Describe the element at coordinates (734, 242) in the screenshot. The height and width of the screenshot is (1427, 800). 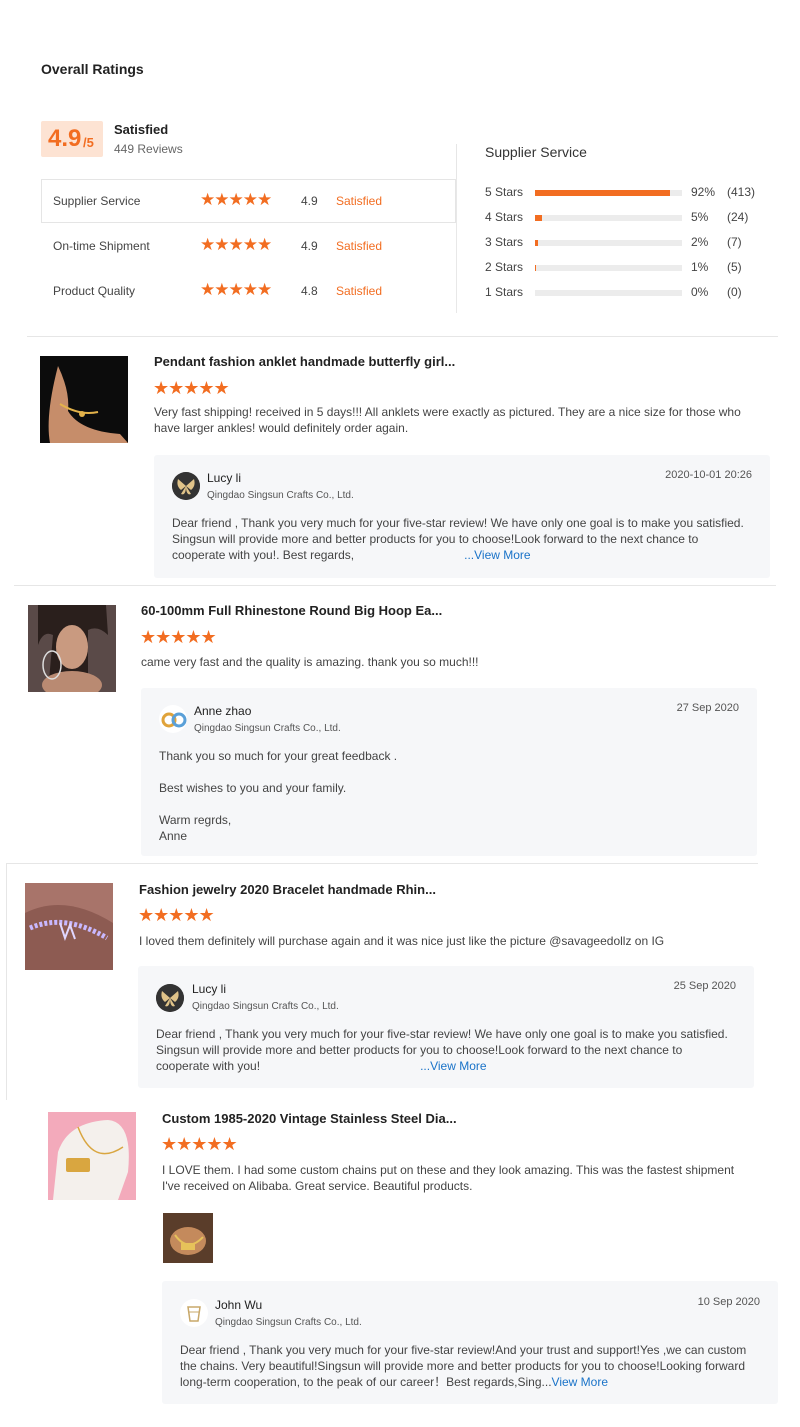
I see `dist-count-3: (7)` at that location.